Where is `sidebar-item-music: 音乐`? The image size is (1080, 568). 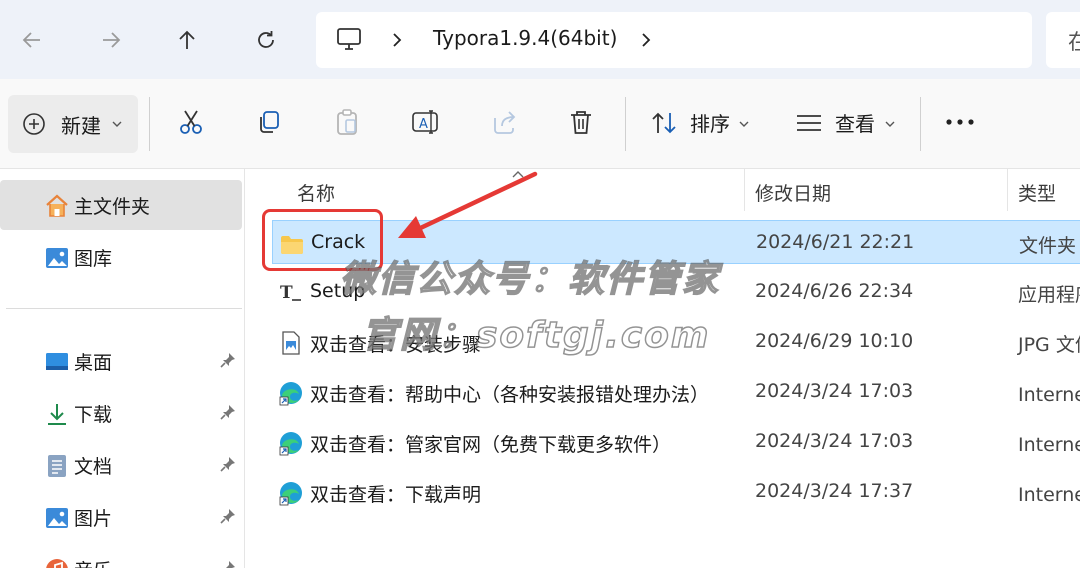
sidebar-item-music: 音乐 is located at coordinates (121, 556).